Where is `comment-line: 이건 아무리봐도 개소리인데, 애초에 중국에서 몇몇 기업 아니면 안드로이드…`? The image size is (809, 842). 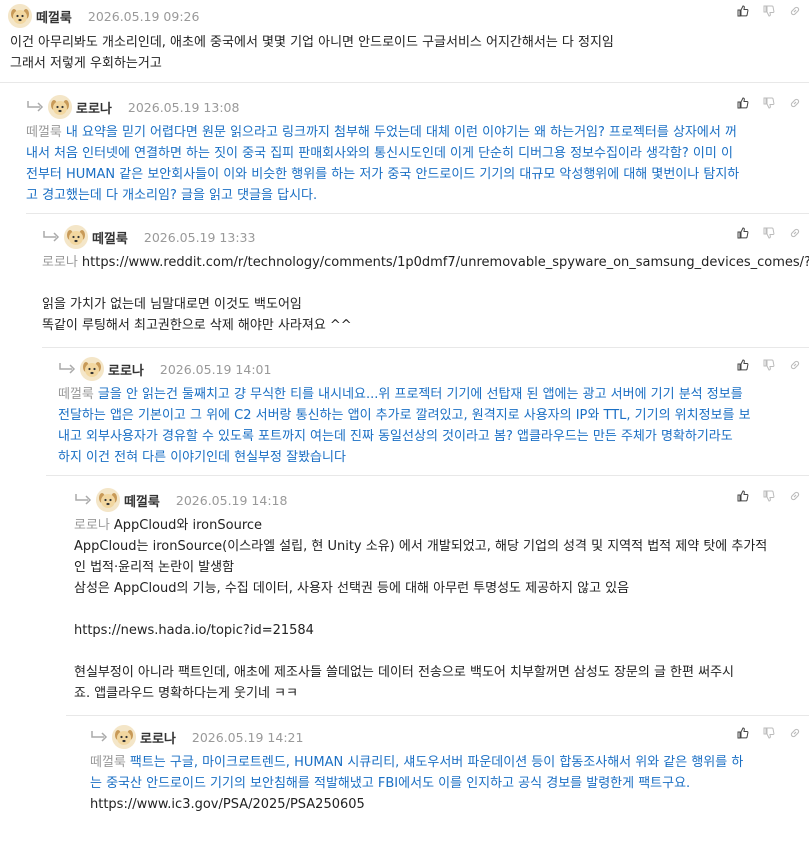 comment-line: 이건 아무리봐도 개소리인데, 애초에 중국에서 몇몇 기업 아니면 안드로이드… is located at coordinates (312, 42).